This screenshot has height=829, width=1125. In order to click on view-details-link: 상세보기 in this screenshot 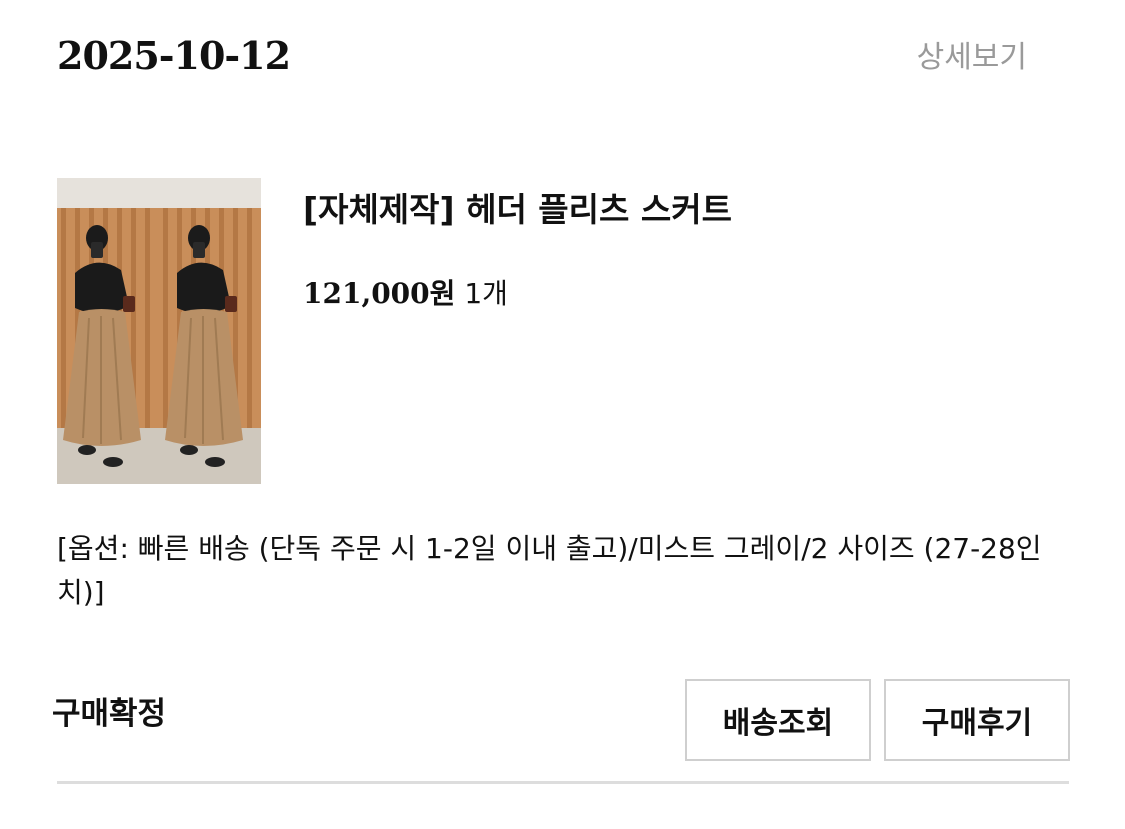, I will do `click(972, 58)`.